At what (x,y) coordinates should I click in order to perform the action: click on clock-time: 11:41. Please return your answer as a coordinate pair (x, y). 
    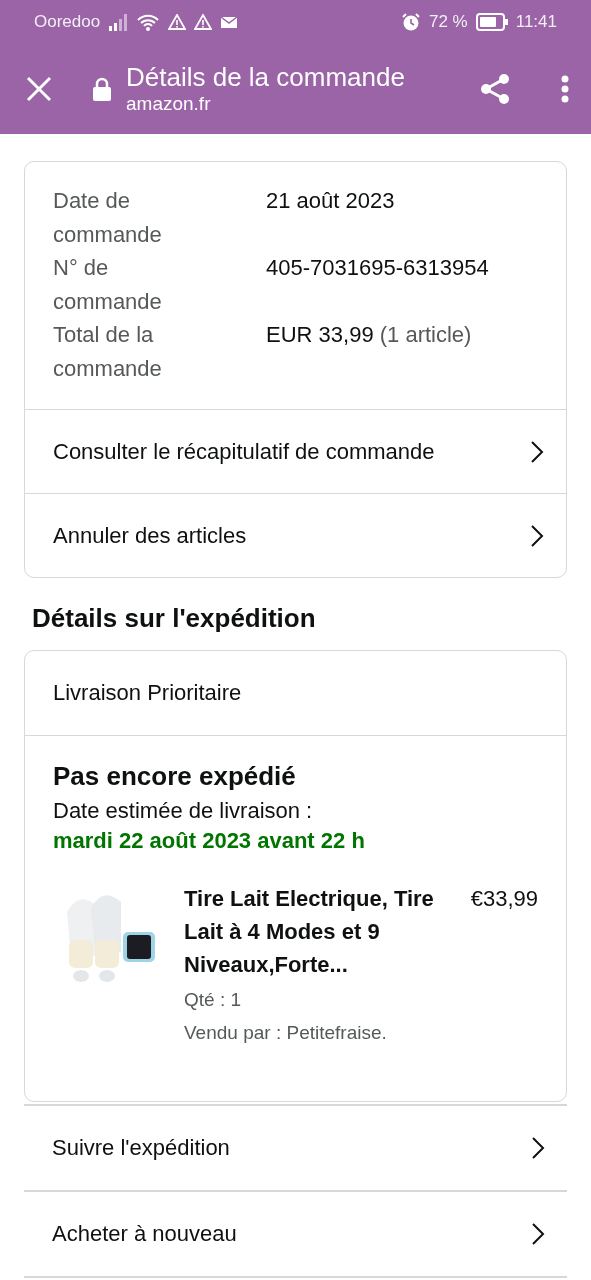
    Looking at the image, I should click on (536, 22).